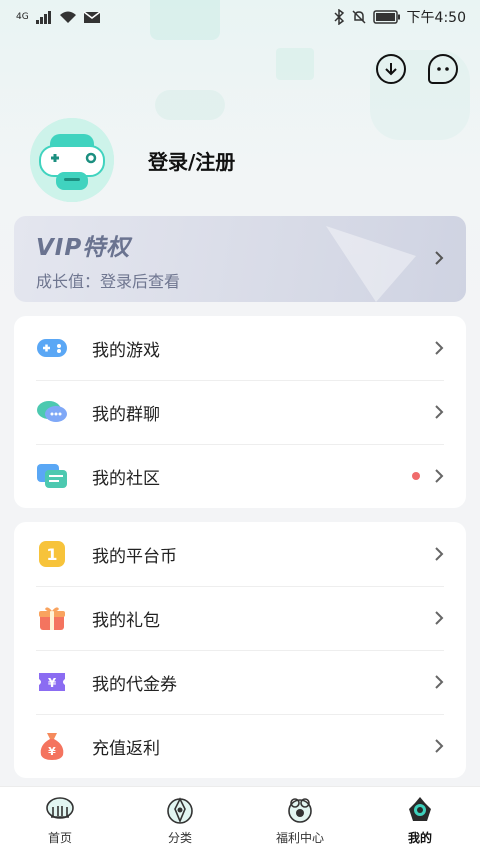 The width and height of the screenshot is (480, 853). I want to click on mine-icon, so click(420, 809).